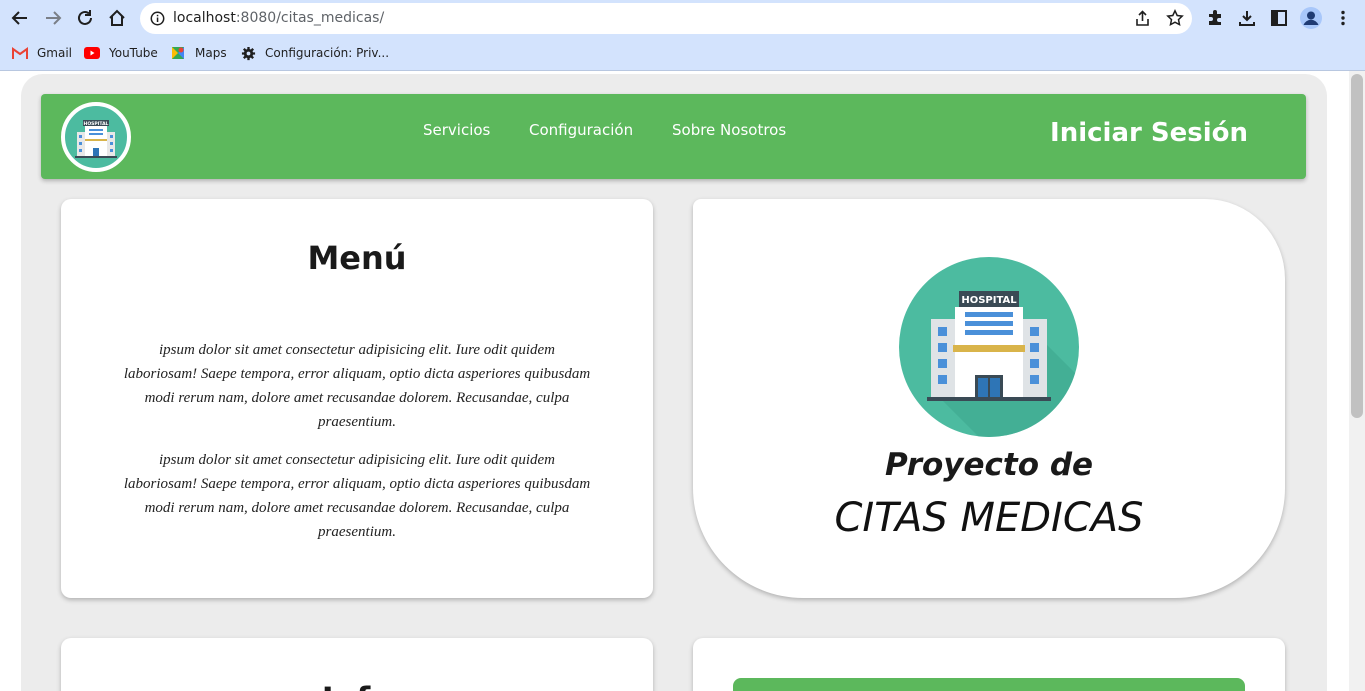  Describe the element at coordinates (357, 685) in the screenshot. I see `info-title: Info` at that location.